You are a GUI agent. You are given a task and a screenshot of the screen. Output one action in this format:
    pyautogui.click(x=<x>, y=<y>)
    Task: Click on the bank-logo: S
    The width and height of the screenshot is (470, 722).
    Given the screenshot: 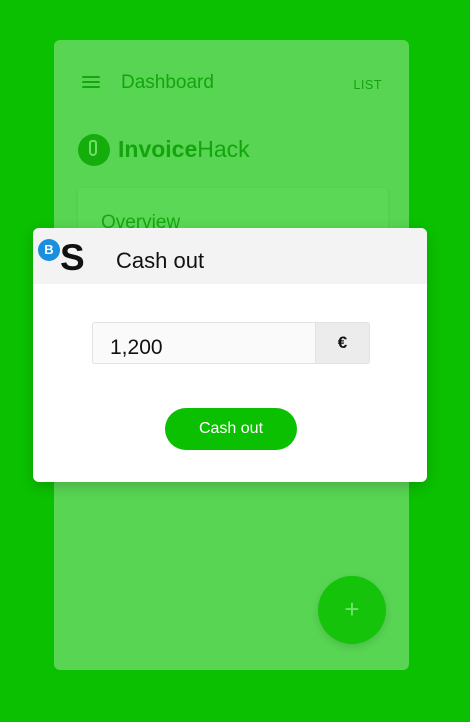 What is the action you would take?
    pyautogui.click(x=72, y=257)
    